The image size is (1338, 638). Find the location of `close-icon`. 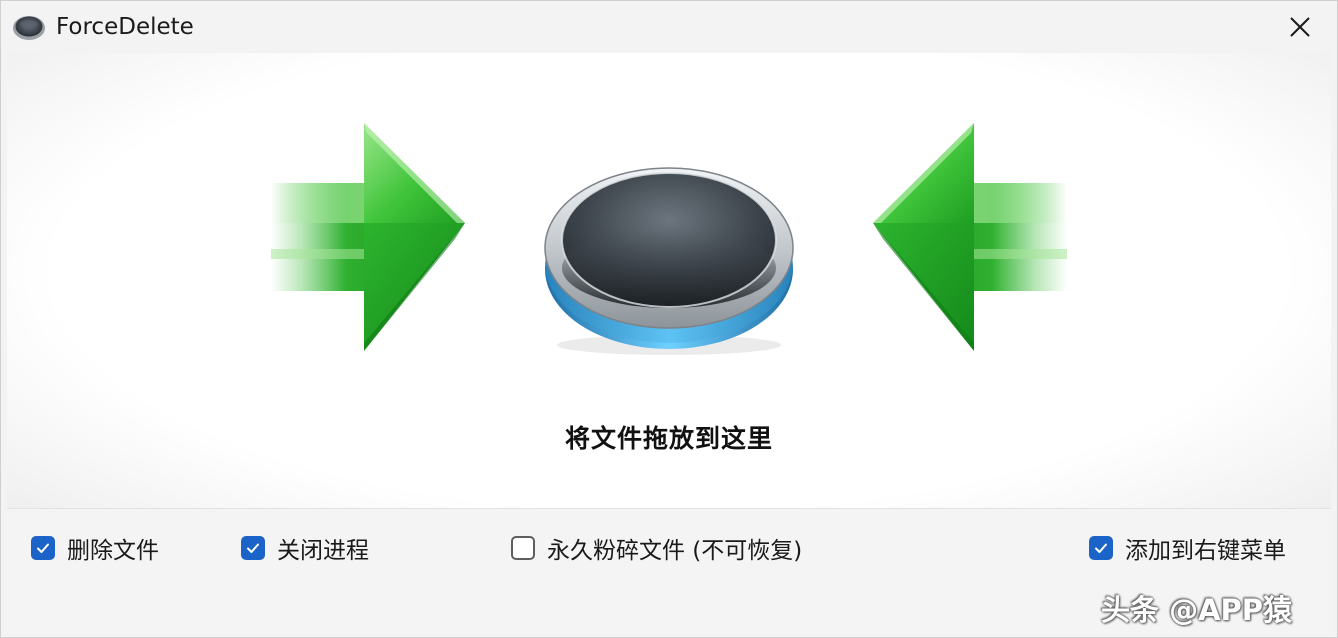

close-icon is located at coordinates (1300, 27).